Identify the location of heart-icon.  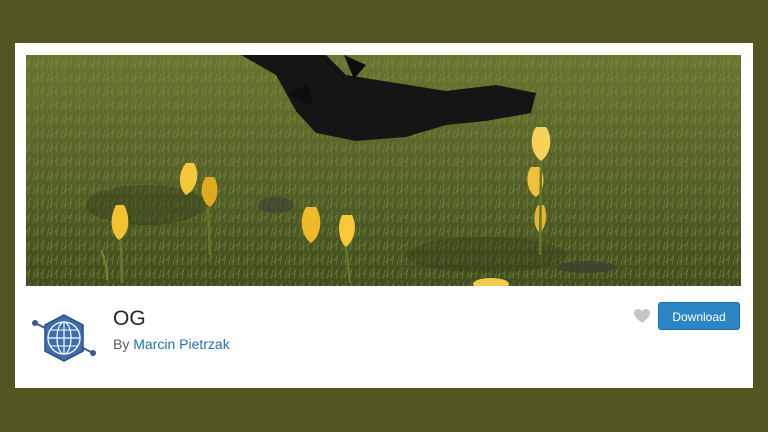
(642, 316).